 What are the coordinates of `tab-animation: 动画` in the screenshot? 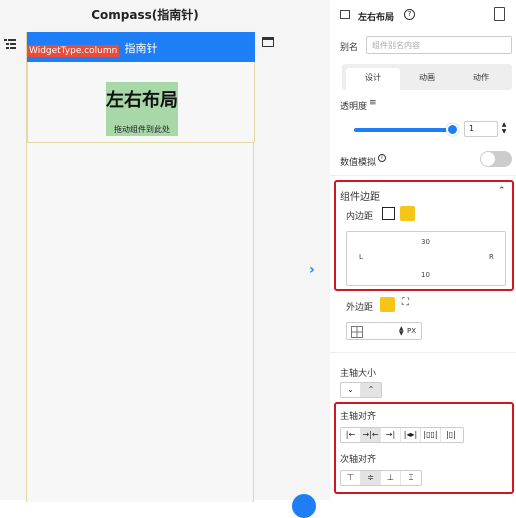 It's located at (427, 79).